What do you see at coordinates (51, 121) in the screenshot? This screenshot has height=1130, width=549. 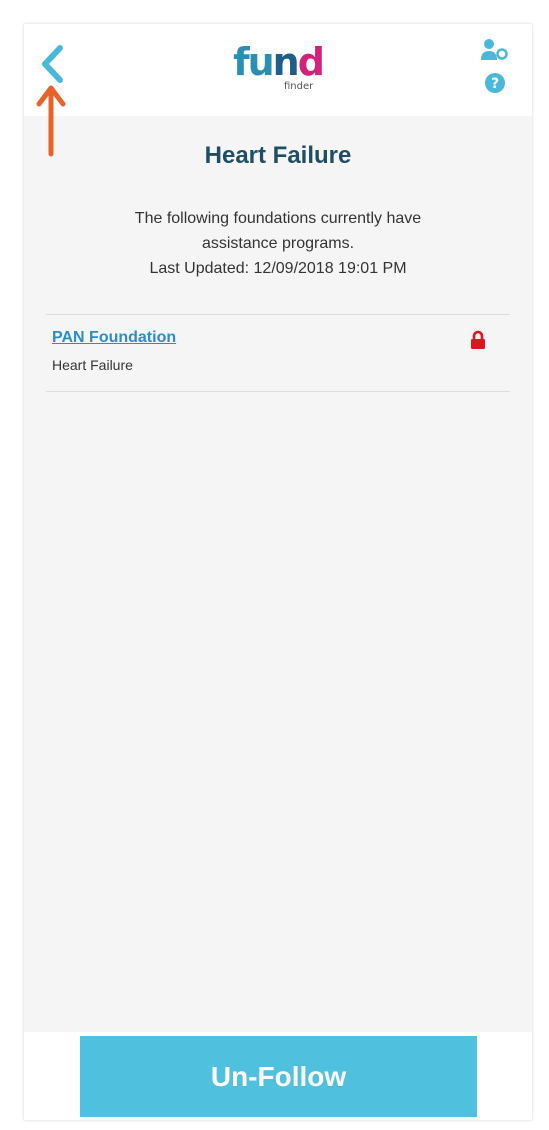 I see `annotation-arrow` at bounding box center [51, 121].